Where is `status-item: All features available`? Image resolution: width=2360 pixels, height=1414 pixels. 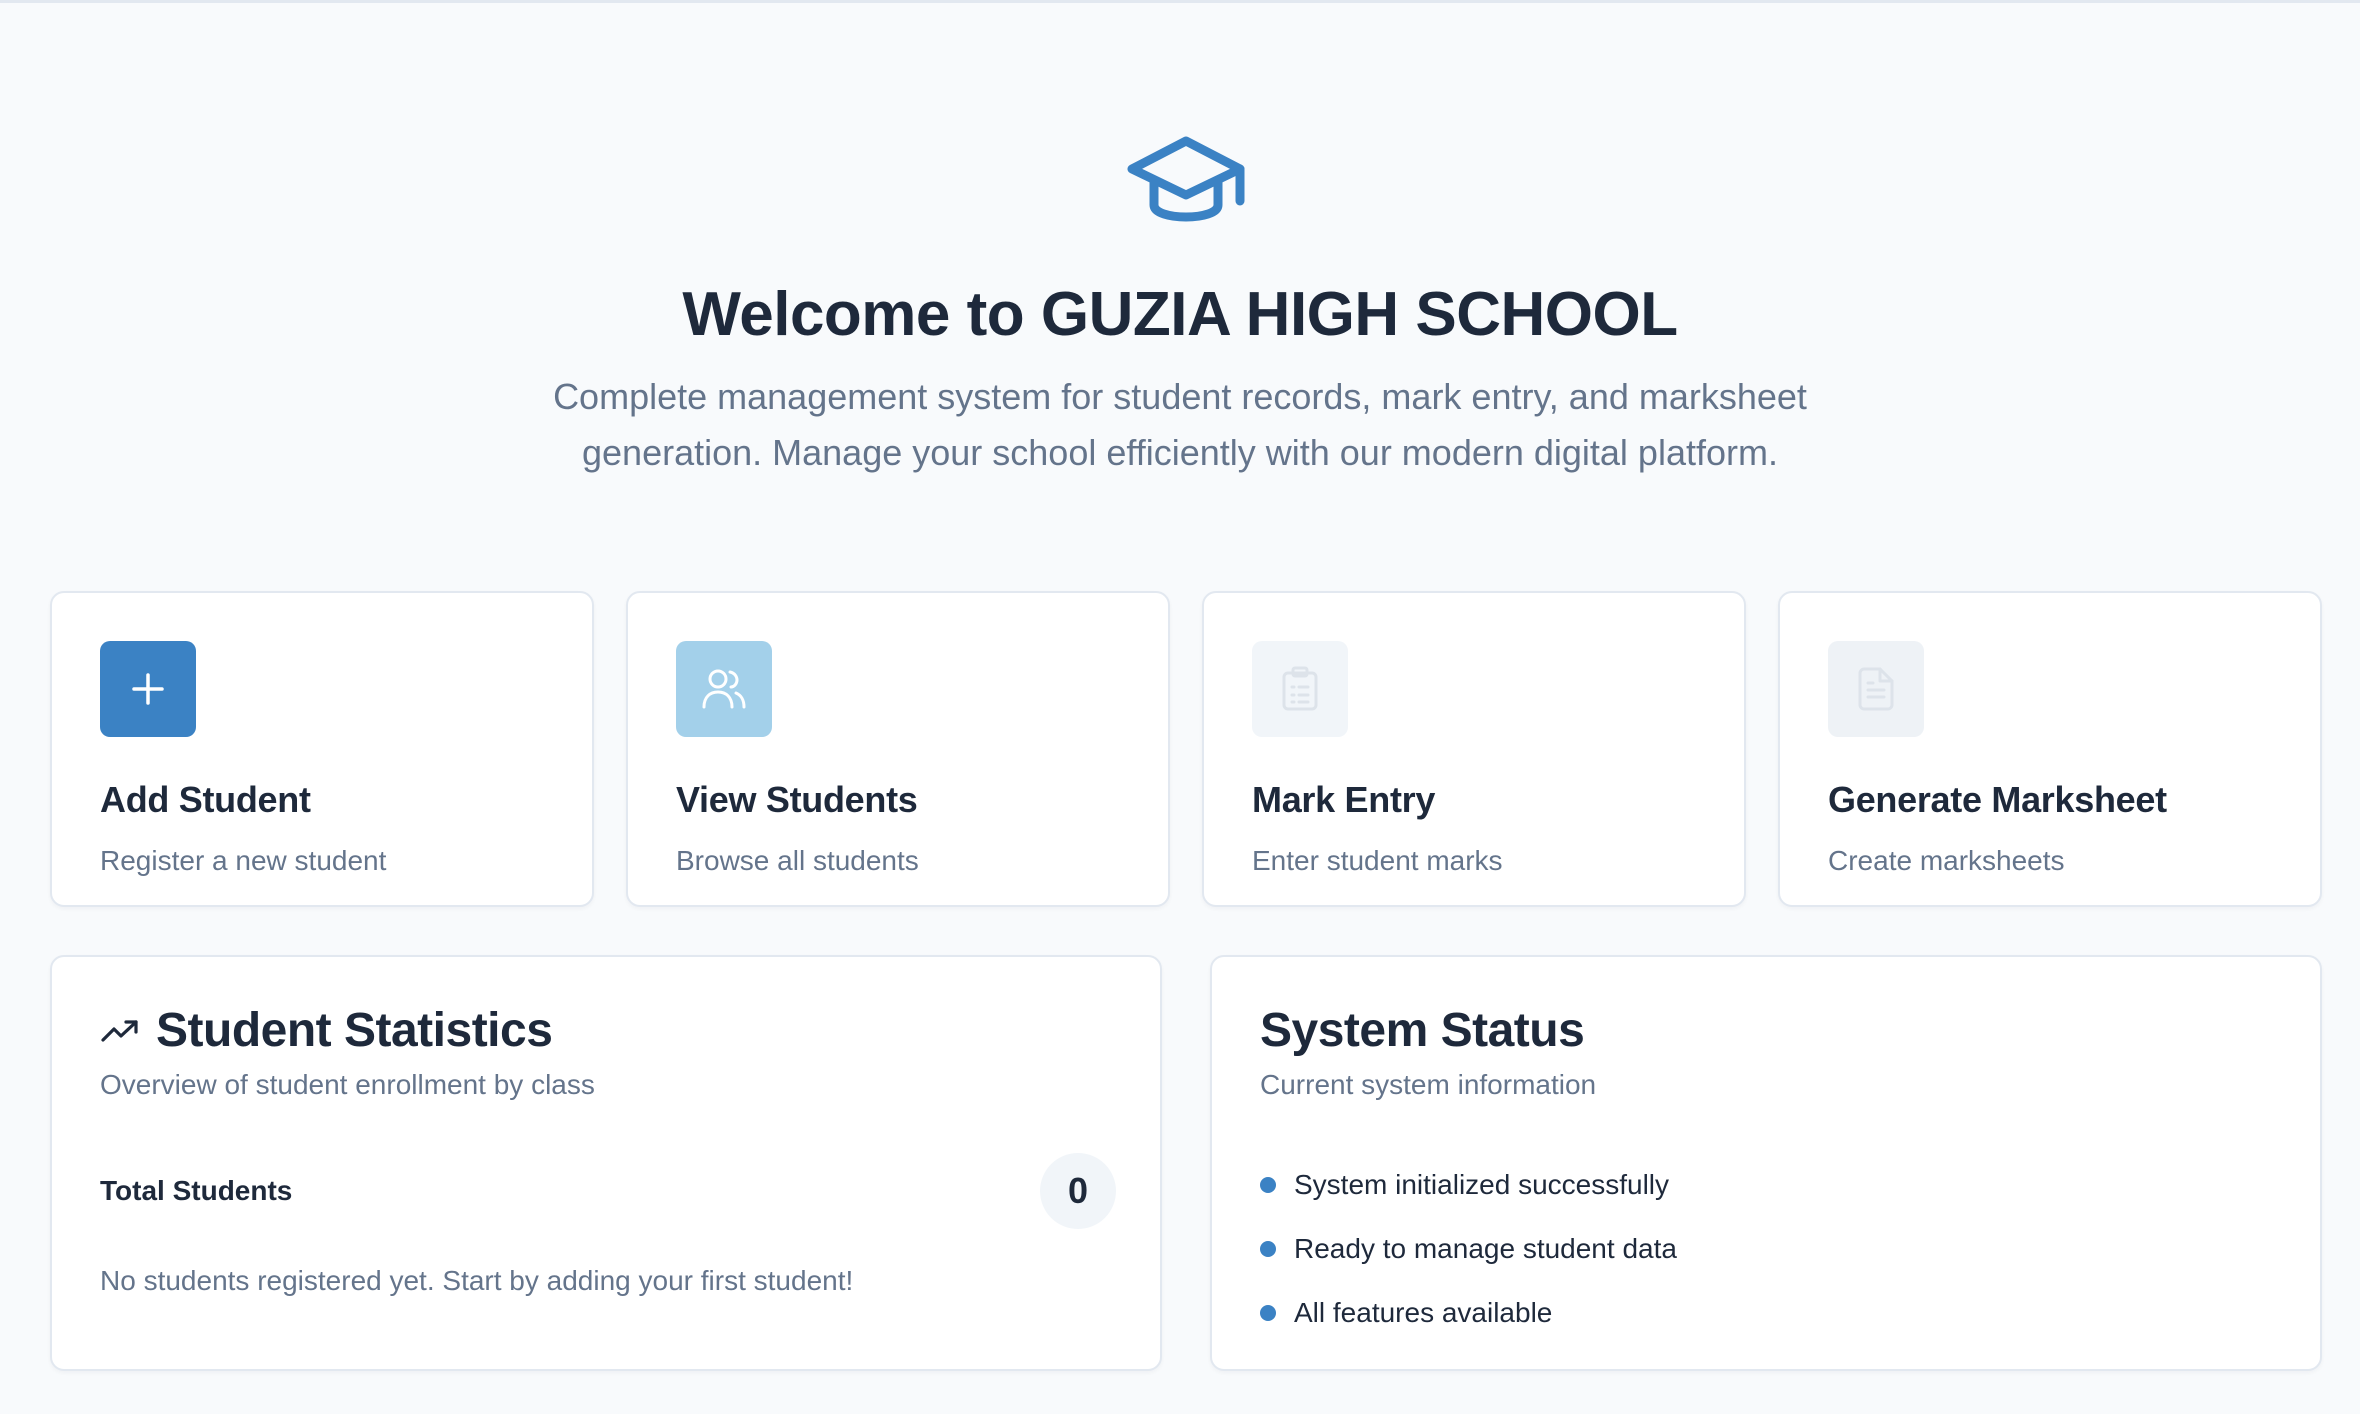
status-item: All features available is located at coordinates (1468, 1313).